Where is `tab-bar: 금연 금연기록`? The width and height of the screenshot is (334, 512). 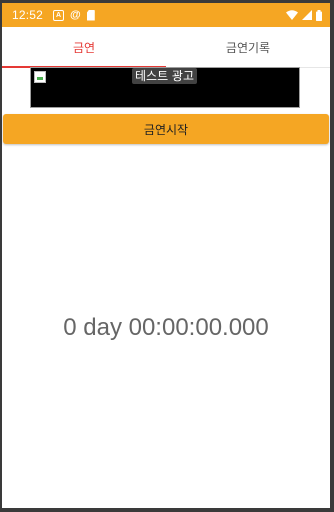
tab-bar: 금연 금연기록 is located at coordinates (166, 47).